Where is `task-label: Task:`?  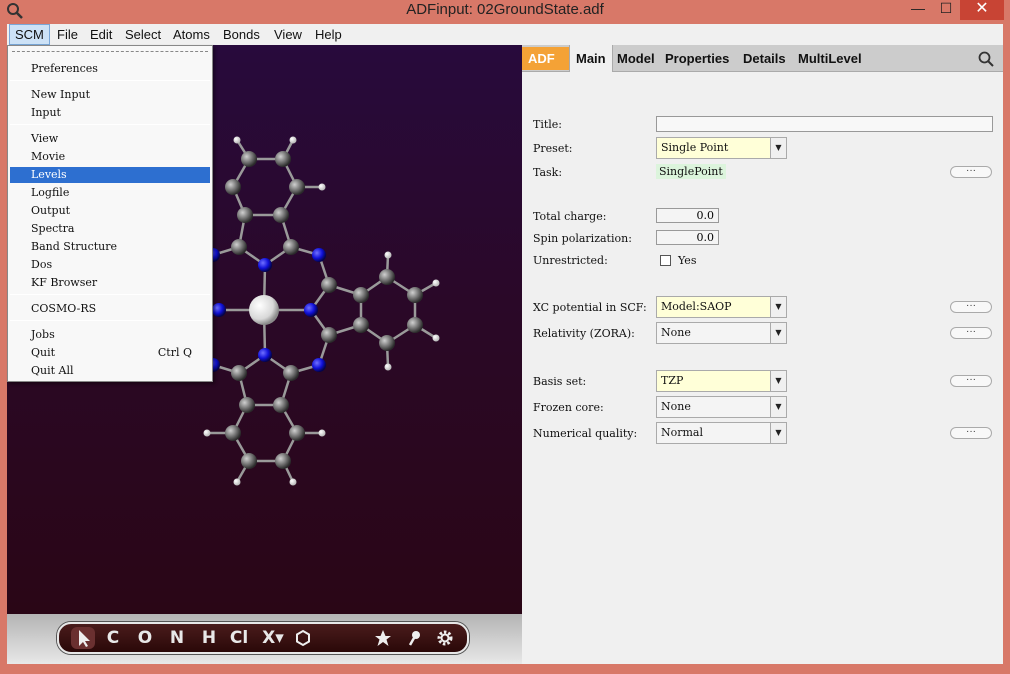 task-label: Task: is located at coordinates (548, 172).